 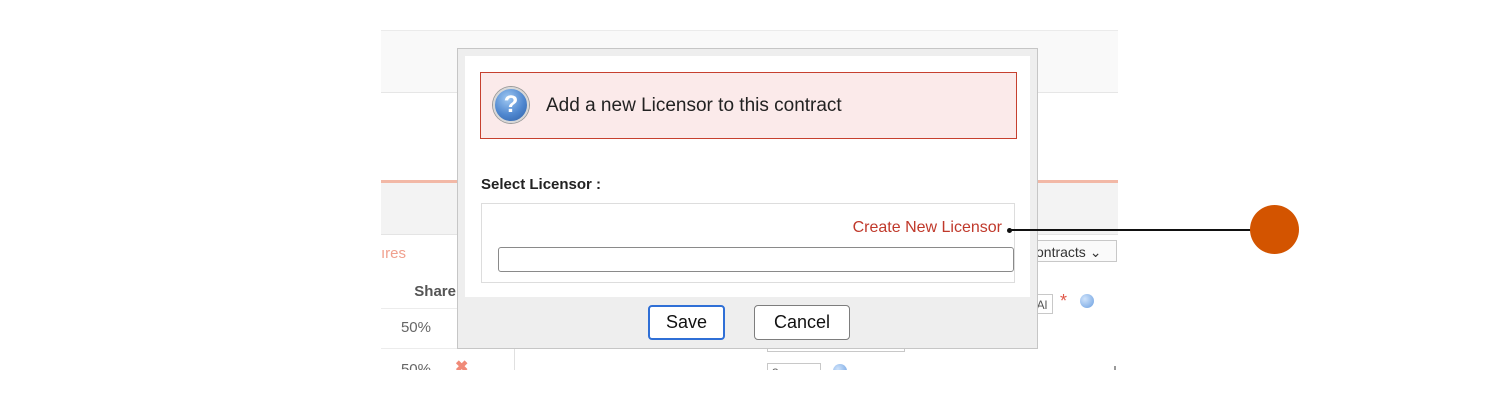 I want to click on licensor-picker: Create New Licensor, so click(x=748, y=243).